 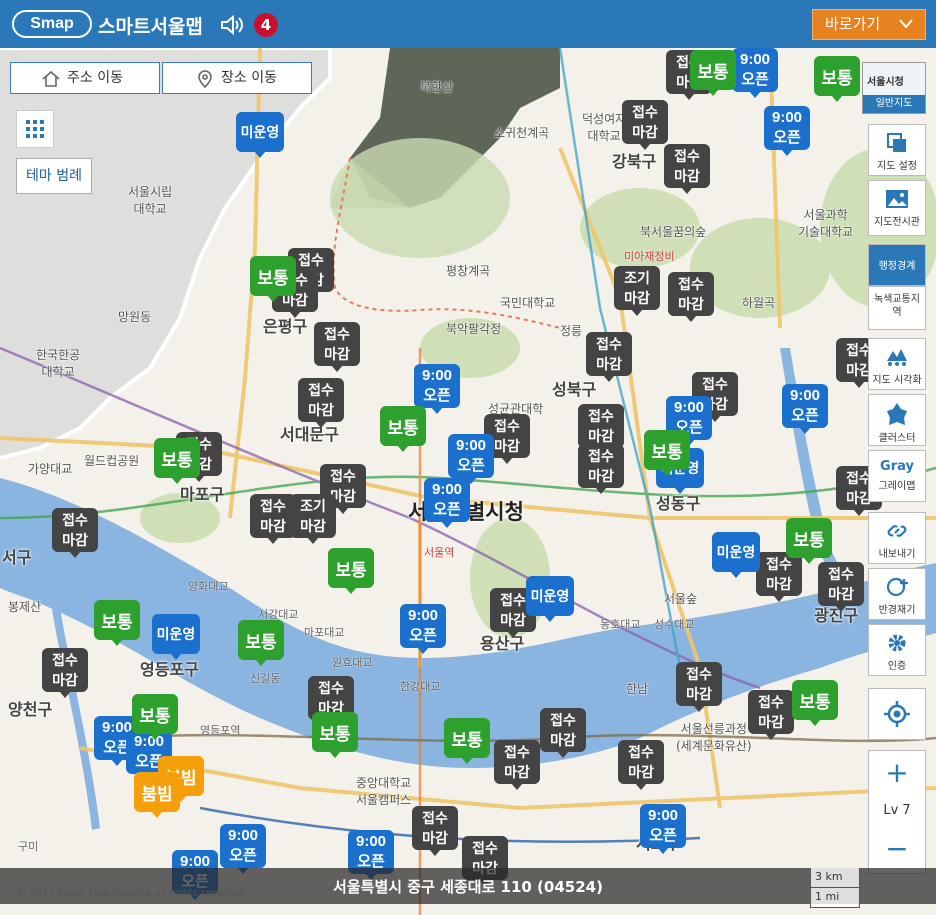 What do you see at coordinates (894, 88) in the screenshot?
I see `basemap-switch: 서울시청 일반지도` at bounding box center [894, 88].